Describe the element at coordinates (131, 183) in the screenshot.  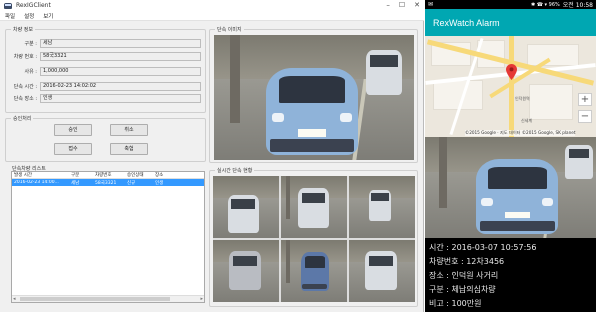
I see `cell-status: 신규` at that location.